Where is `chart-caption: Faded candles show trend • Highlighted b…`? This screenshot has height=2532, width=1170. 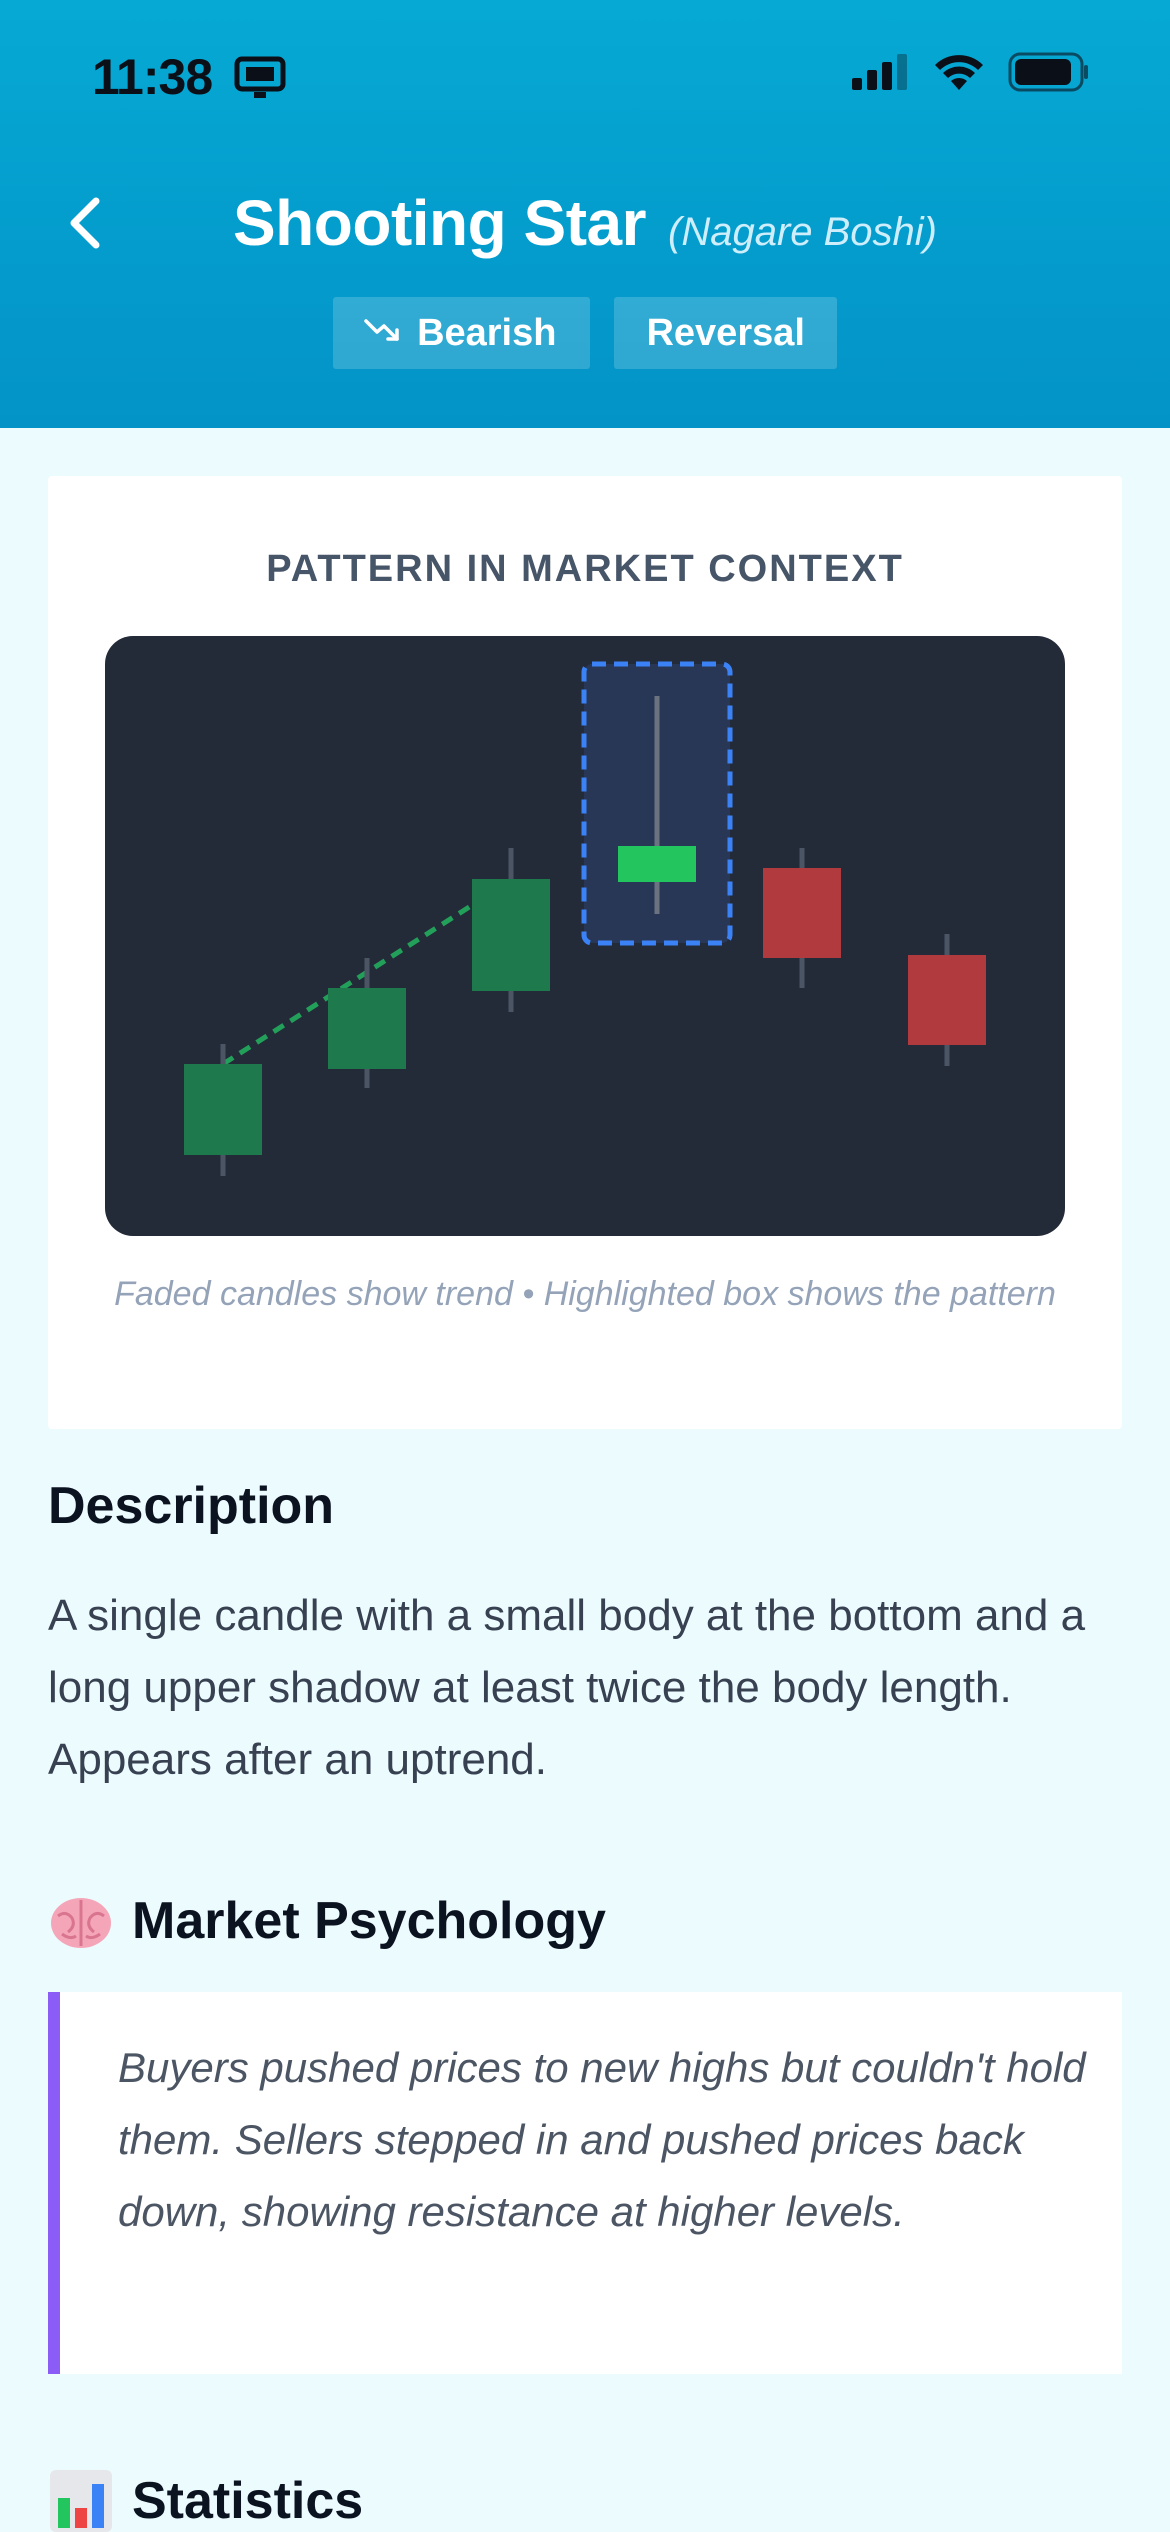 chart-caption: Faded candles show trend • Highlighted b… is located at coordinates (585, 1294).